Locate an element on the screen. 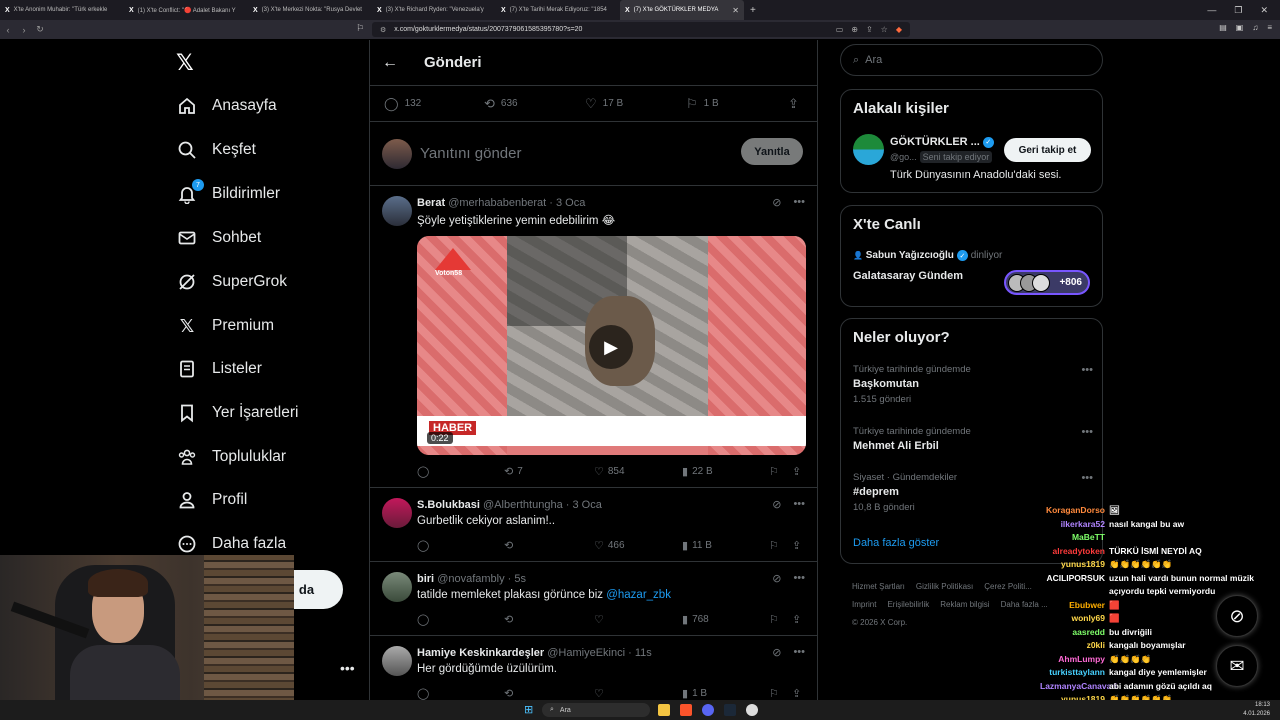  nav-bookmarks: Yer İşaretleri is located at coordinates (237, 413).